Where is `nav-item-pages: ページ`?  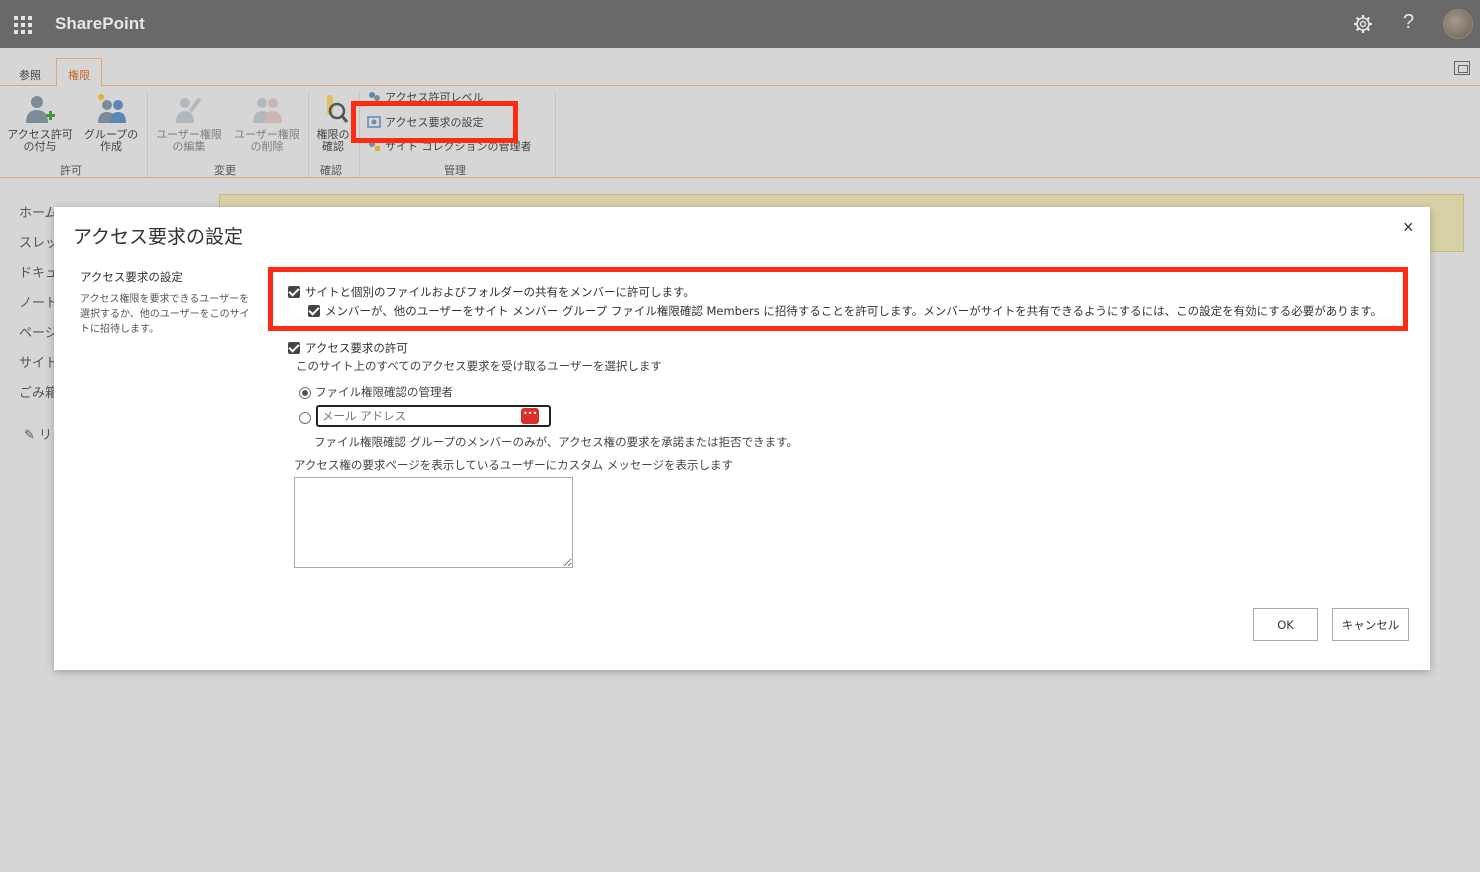
nav-item-pages: ページ is located at coordinates (38, 331).